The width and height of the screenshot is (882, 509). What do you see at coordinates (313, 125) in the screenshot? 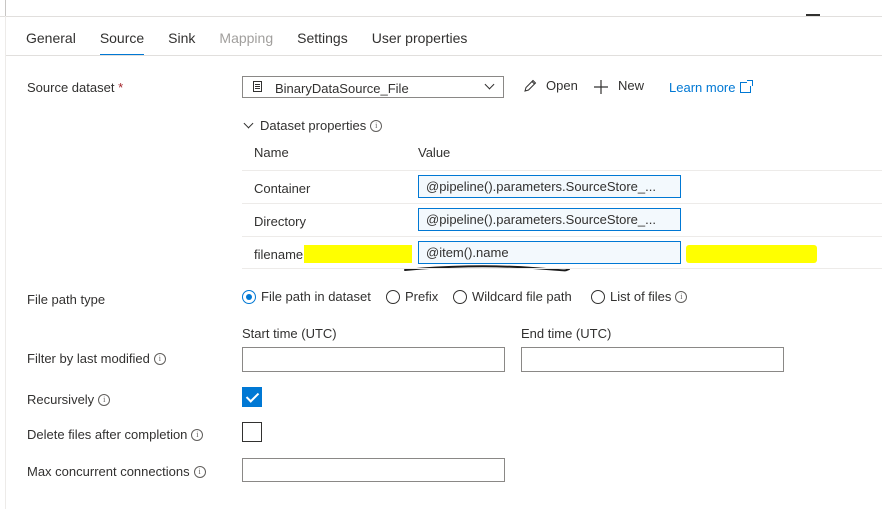
I see `dataset-properties-toggle: Dataset properties i` at bounding box center [313, 125].